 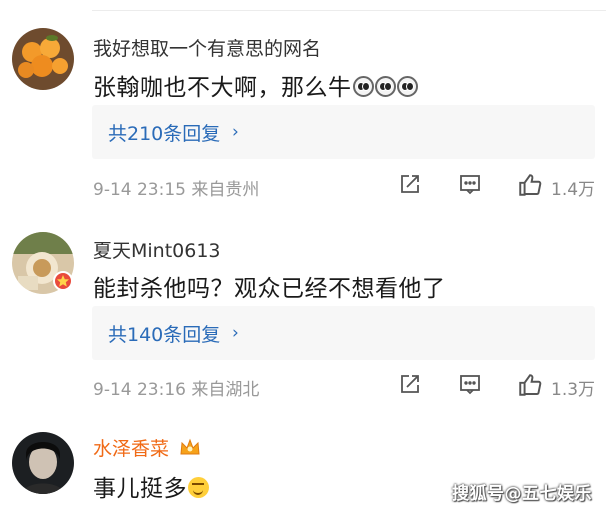 I want to click on verified-badge-icon, so click(x=63, y=281).